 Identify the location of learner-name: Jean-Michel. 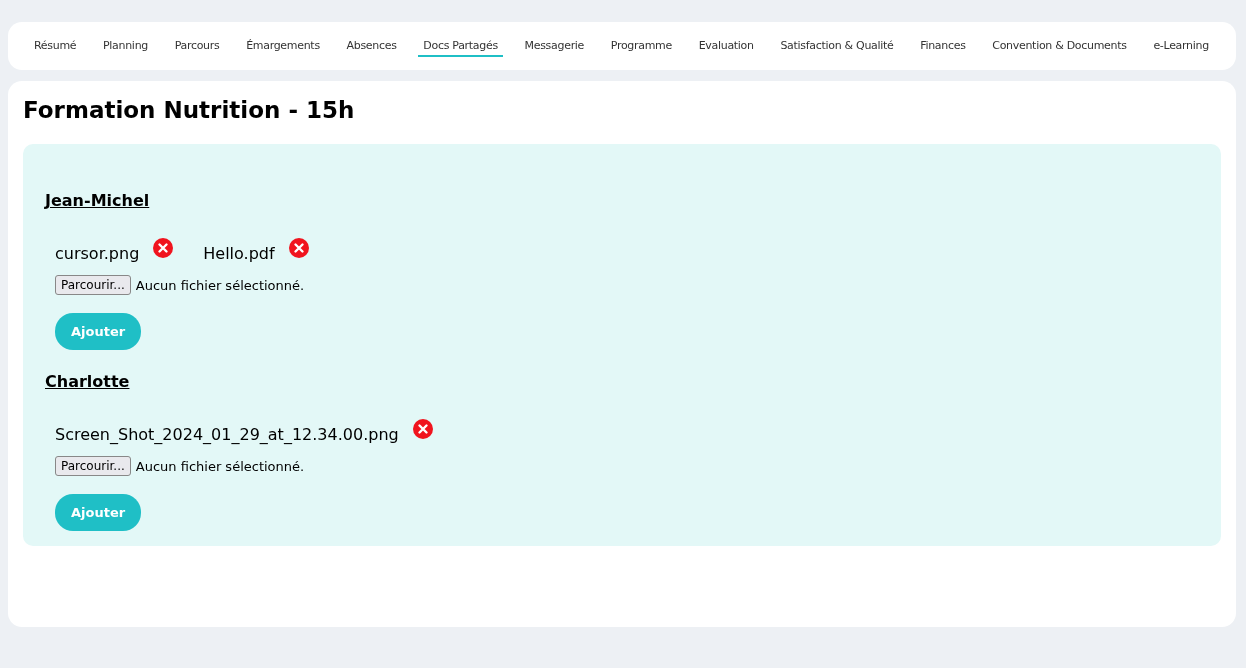
(98, 200).